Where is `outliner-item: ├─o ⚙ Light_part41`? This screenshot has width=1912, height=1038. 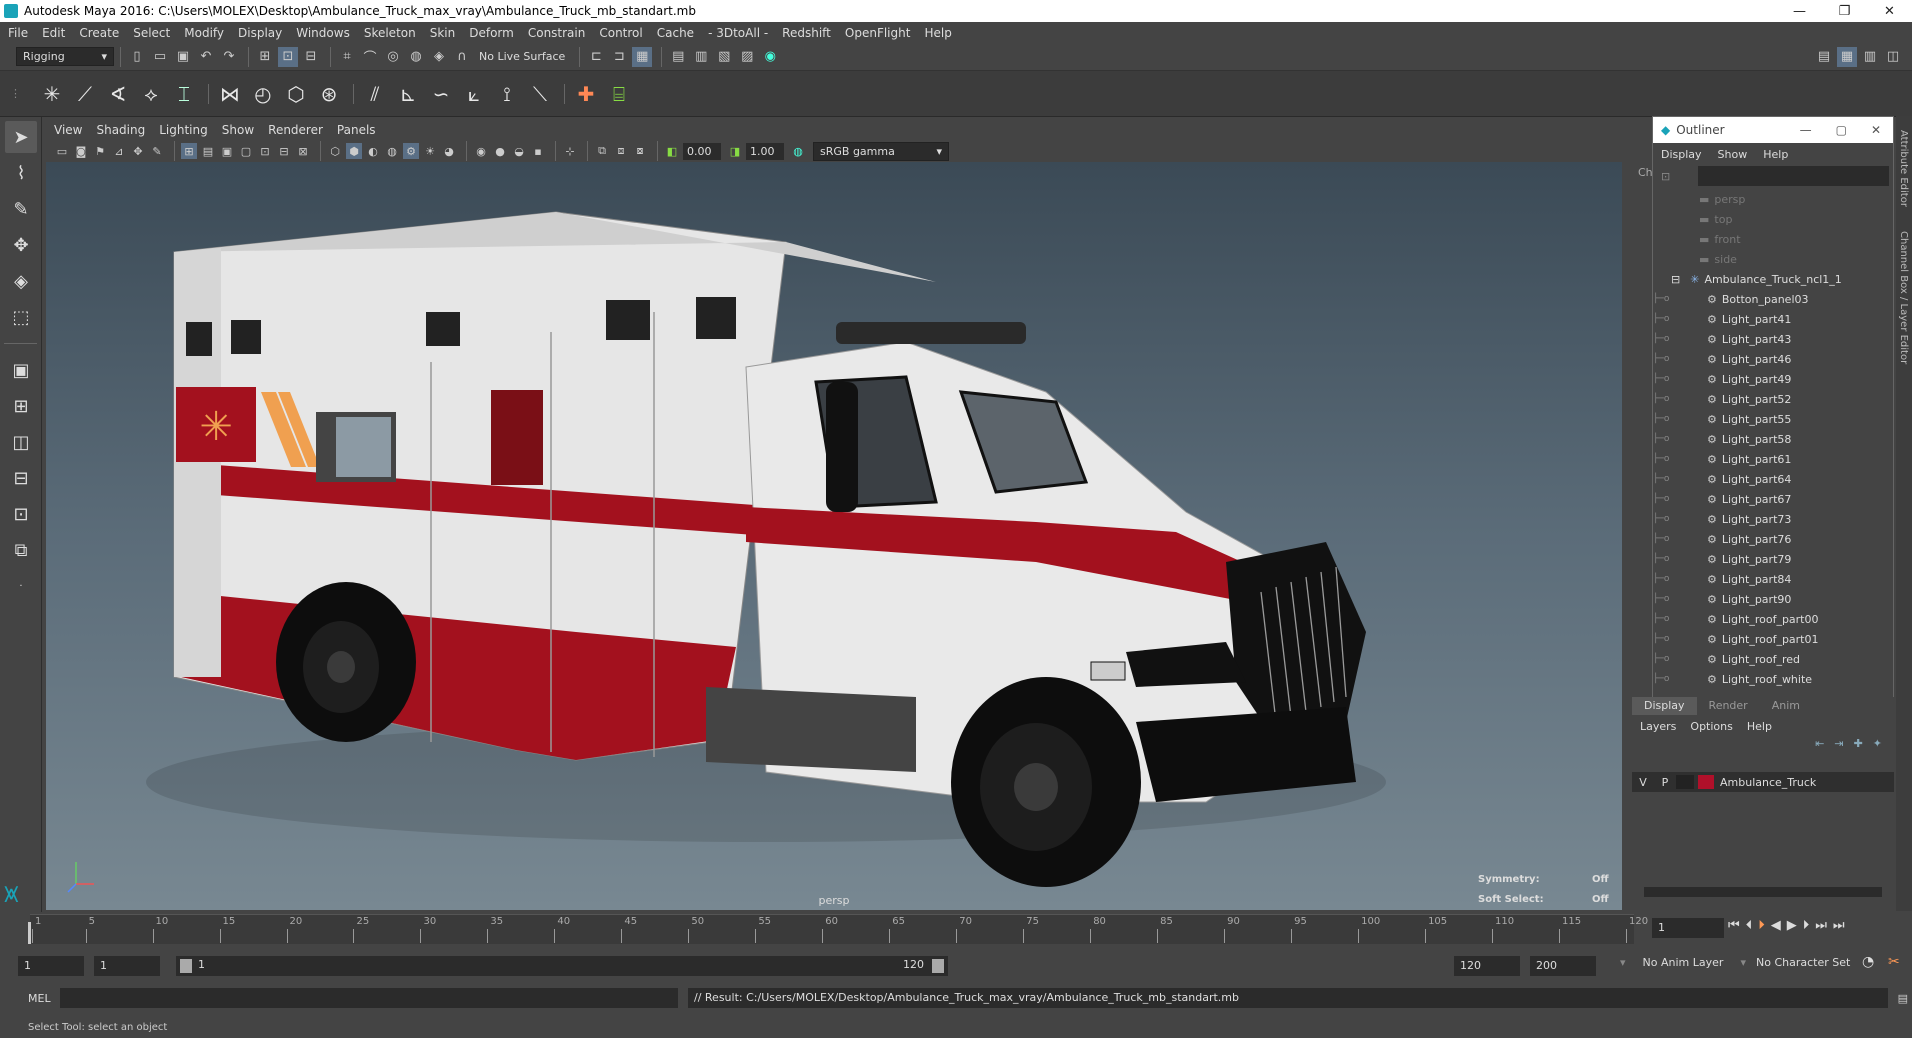
outliner-item: ├─o ⚙ Light_part41 is located at coordinates (1773, 319).